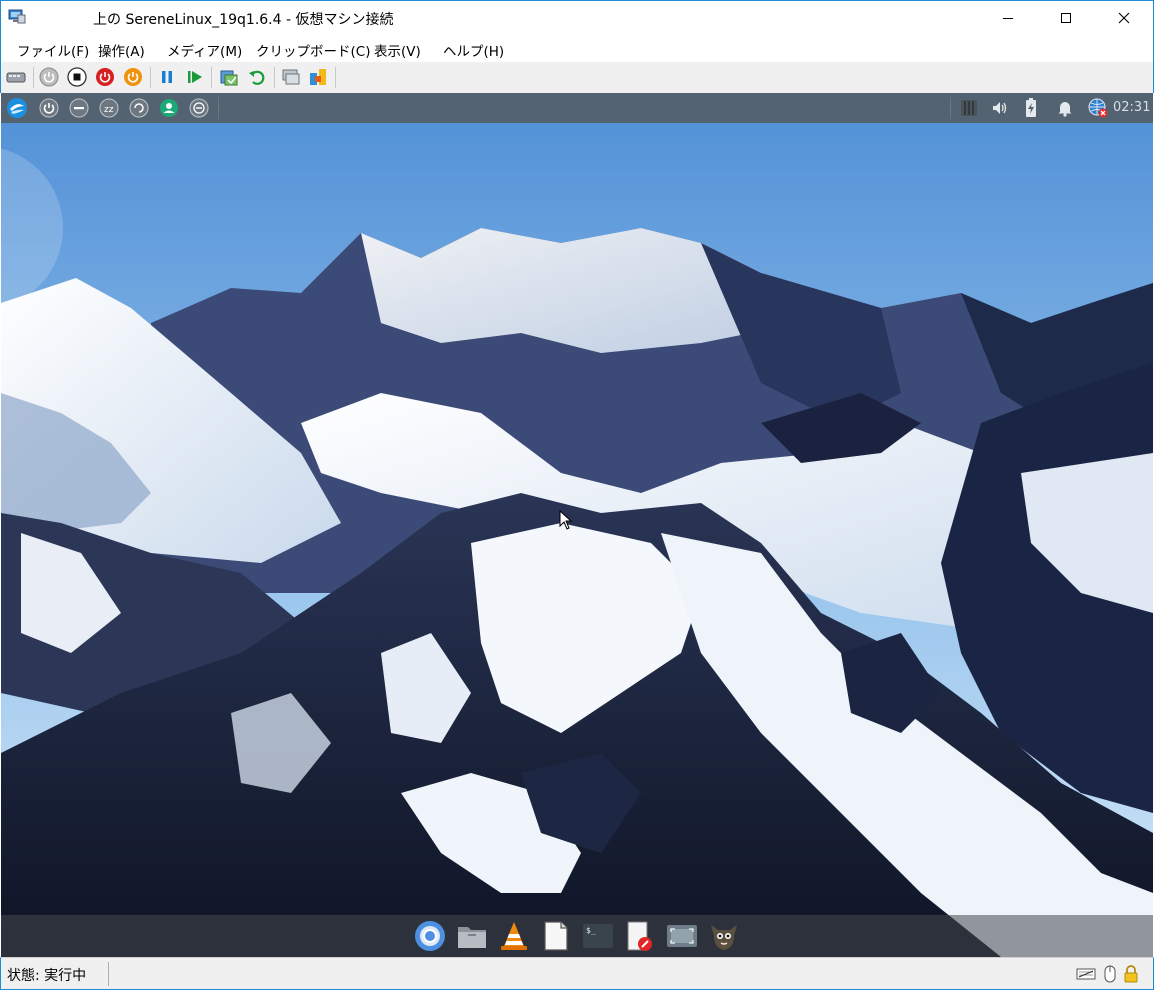 The image size is (1154, 990). What do you see at coordinates (473, 50) in the screenshot?
I see `menu-help: ヘルプ(H)` at bounding box center [473, 50].